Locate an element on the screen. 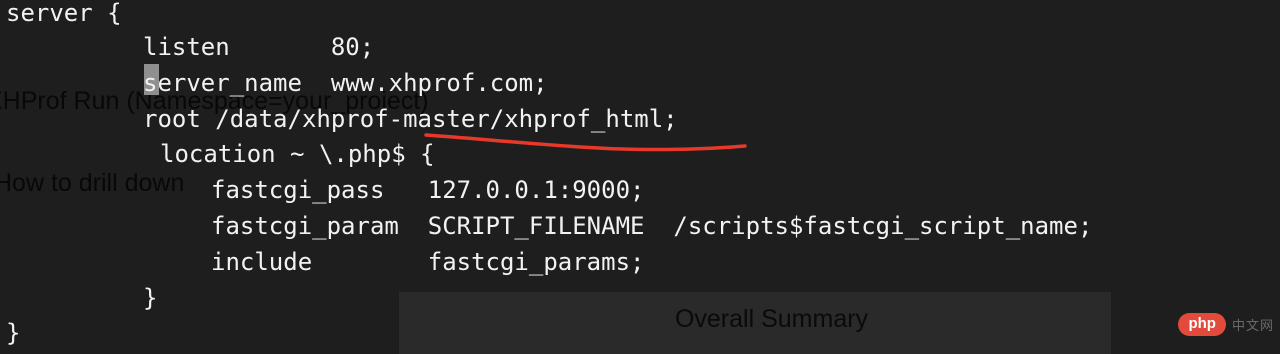 The image size is (1280, 354). watermark: php 中文网 is located at coordinates (1226, 324).